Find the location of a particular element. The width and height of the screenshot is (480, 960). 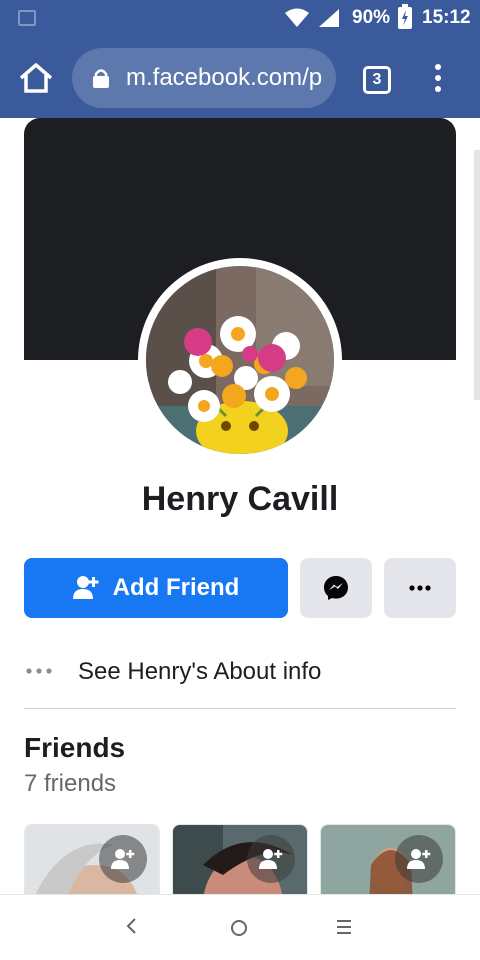

battery-charging-icon is located at coordinates (405, 16).